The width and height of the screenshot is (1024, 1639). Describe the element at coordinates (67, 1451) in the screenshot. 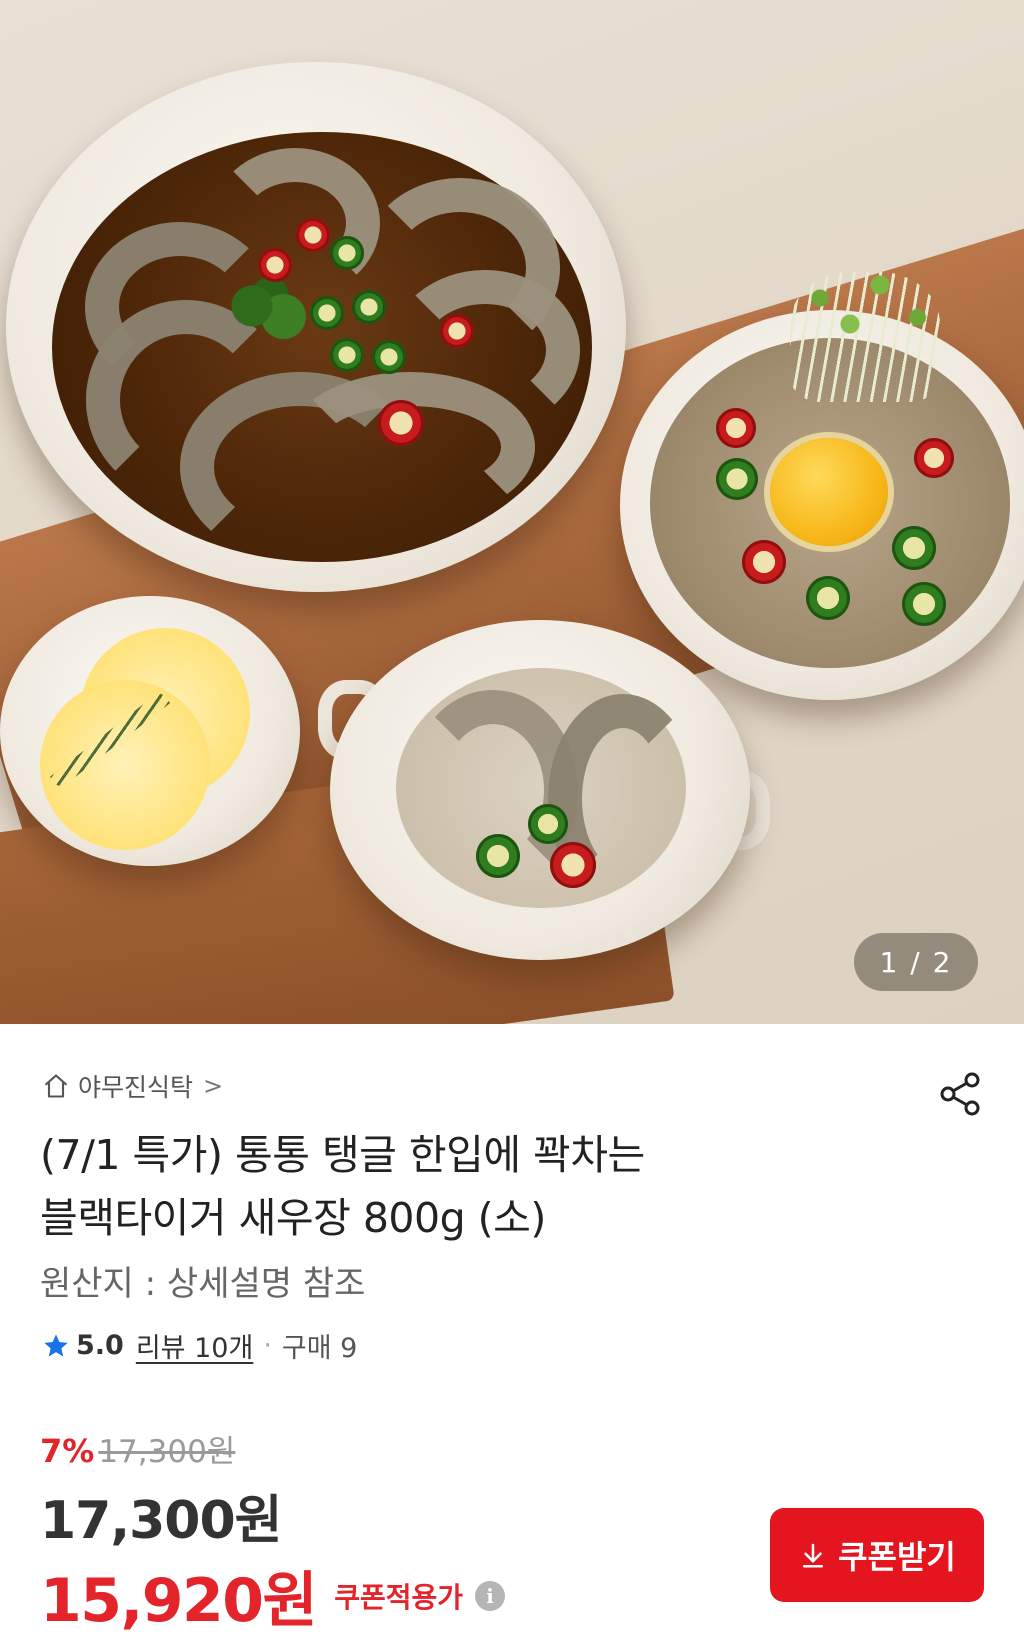

I see `discount-percent: 7%` at that location.